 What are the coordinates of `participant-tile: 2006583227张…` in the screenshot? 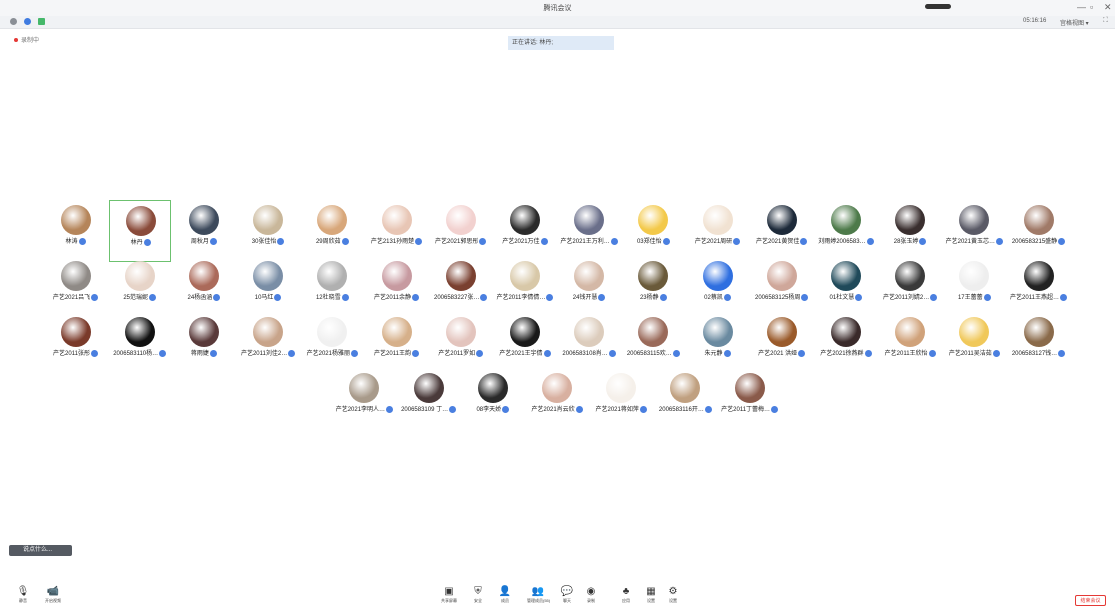 It's located at (461, 287).